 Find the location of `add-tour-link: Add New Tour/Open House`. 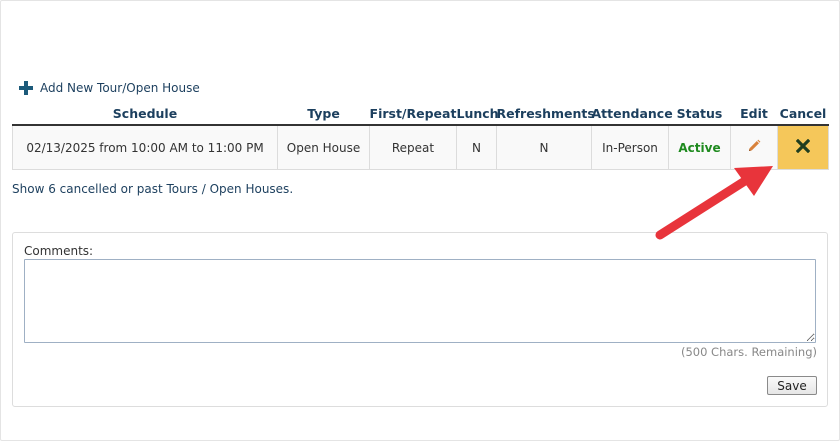

add-tour-link: Add New Tour/Open House is located at coordinates (109, 88).